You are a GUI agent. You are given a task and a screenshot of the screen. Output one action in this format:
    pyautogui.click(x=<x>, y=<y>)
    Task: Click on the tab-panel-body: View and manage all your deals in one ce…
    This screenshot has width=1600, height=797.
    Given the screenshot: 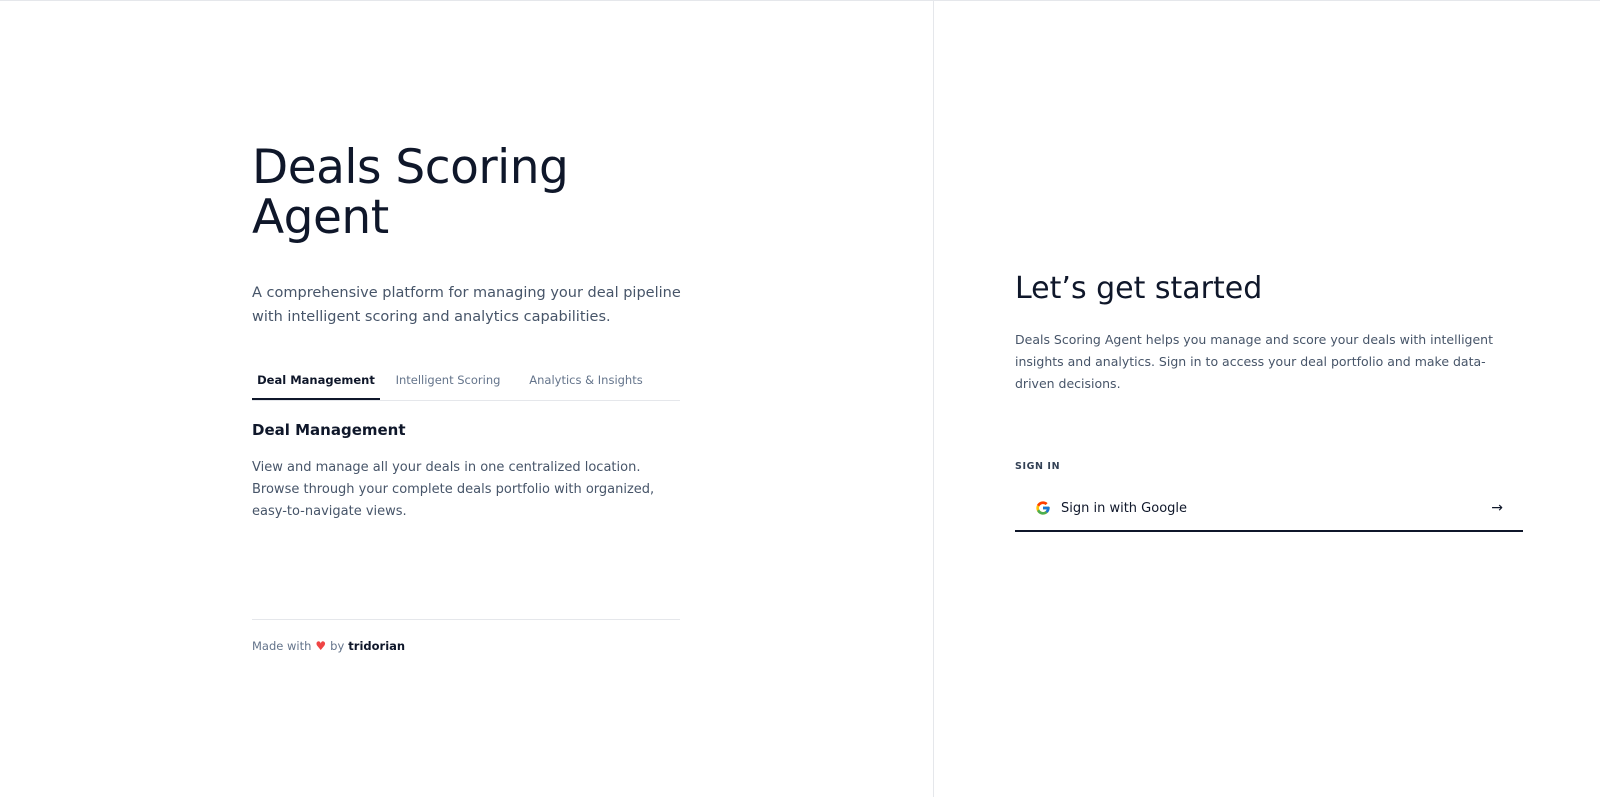 What is the action you would take?
    pyautogui.click(x=453, y=489)
    